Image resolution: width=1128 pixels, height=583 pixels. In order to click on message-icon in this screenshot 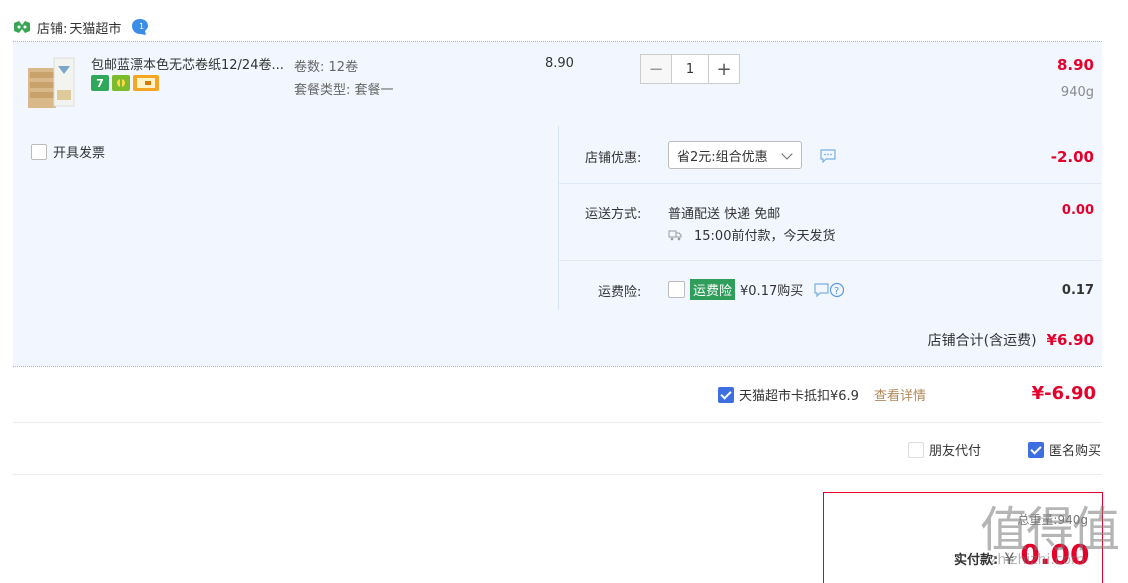, I will do `click(828, 156)`.